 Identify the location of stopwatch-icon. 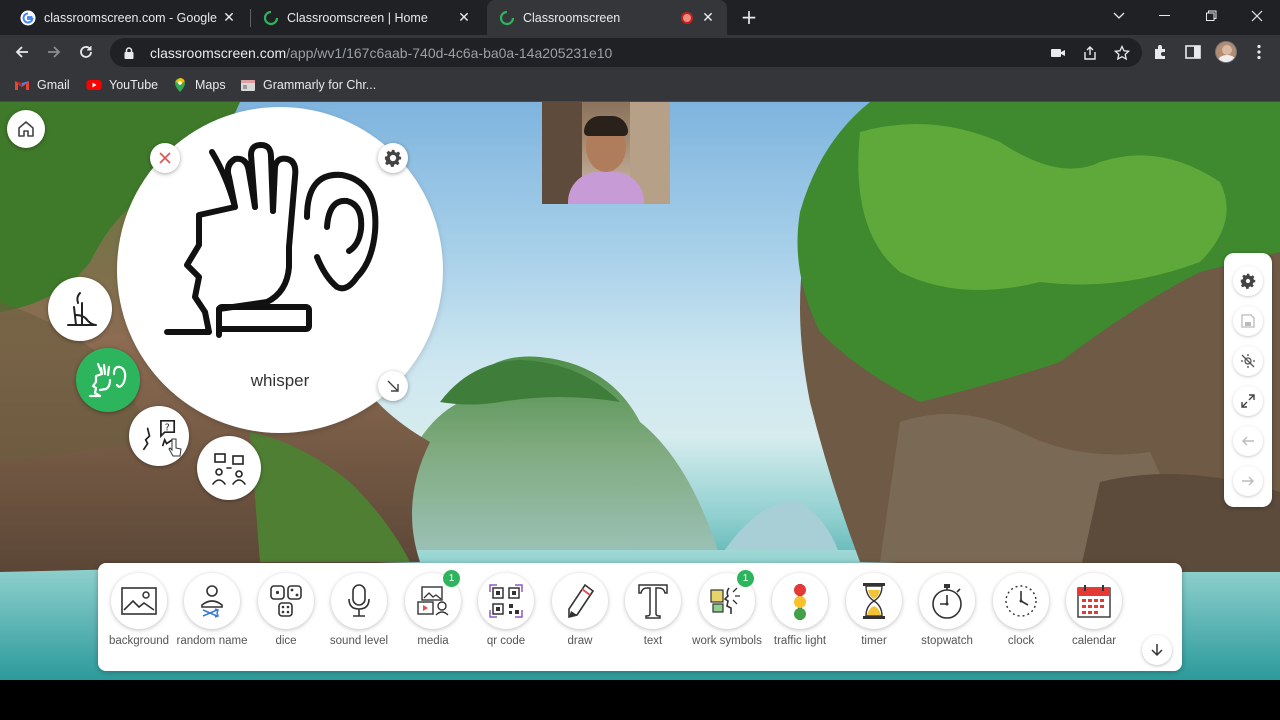
(947, 601).